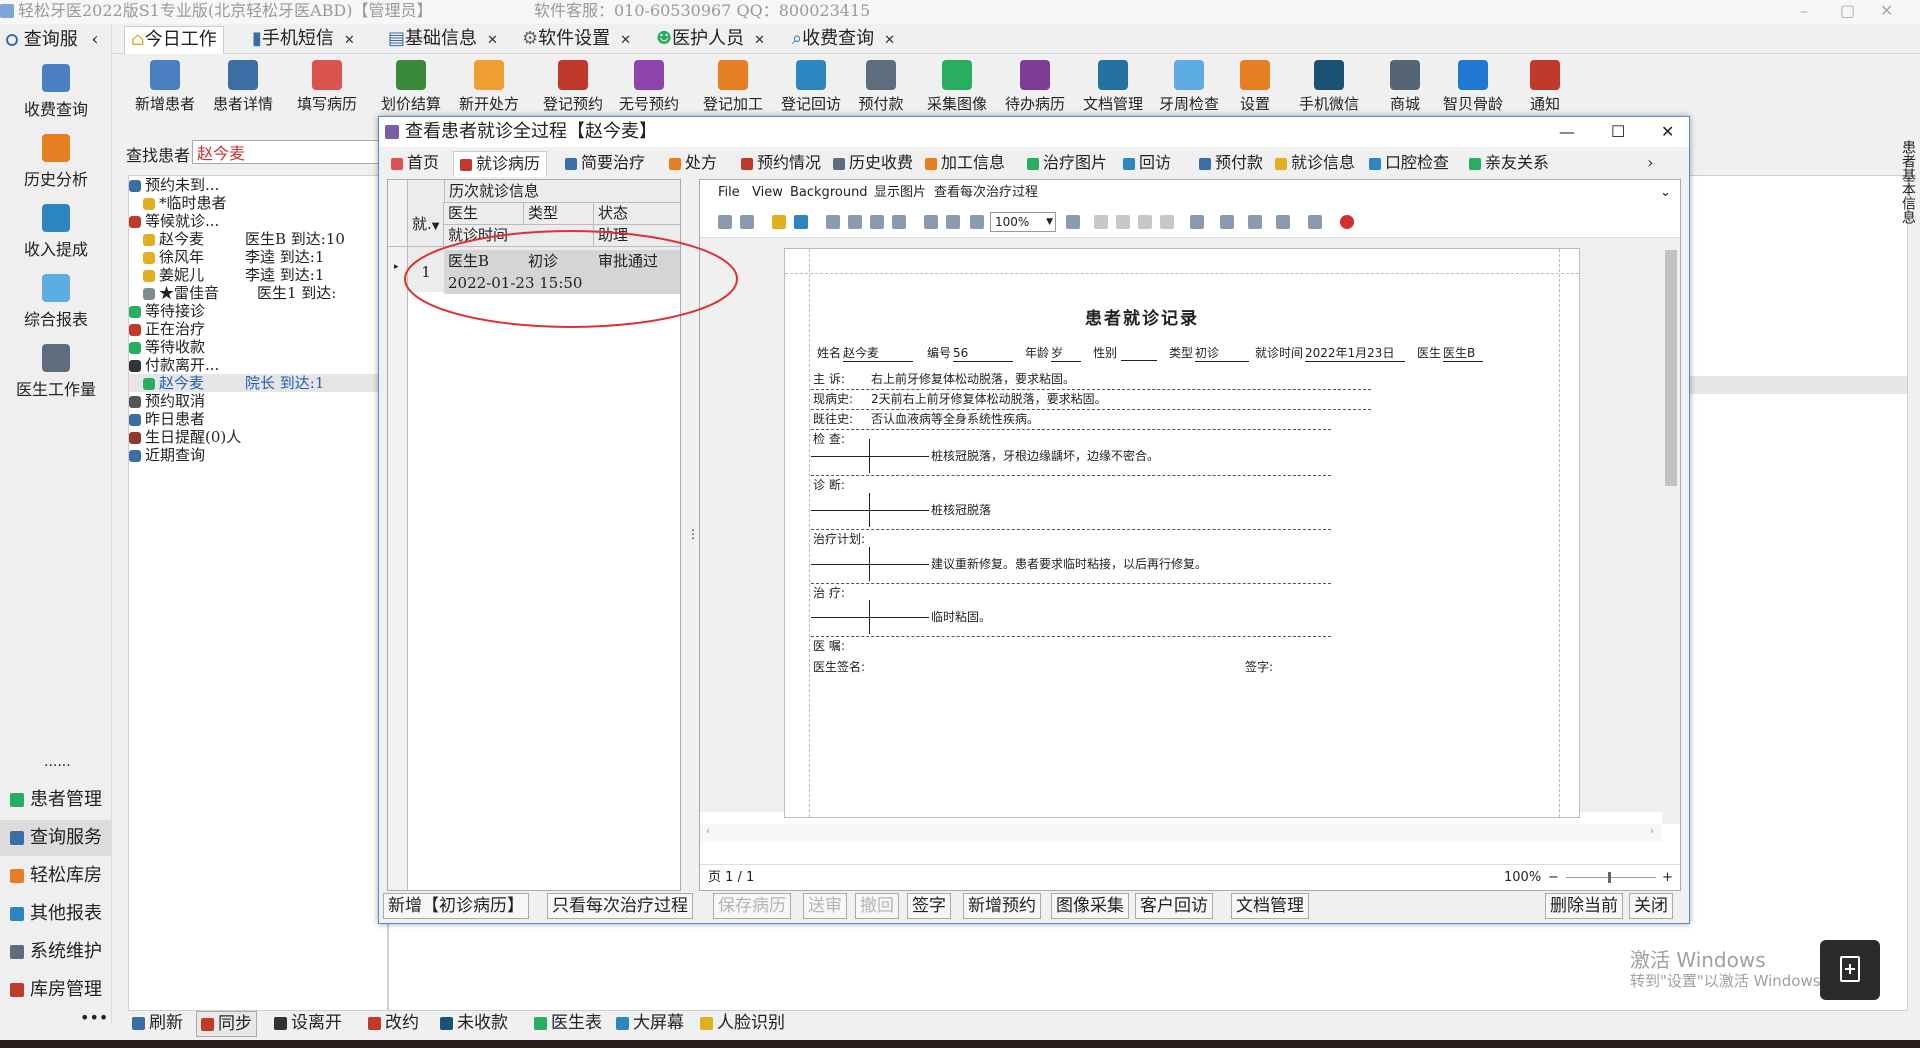  I want to click on scroll-left-icon: ‹, so click(708, 831).